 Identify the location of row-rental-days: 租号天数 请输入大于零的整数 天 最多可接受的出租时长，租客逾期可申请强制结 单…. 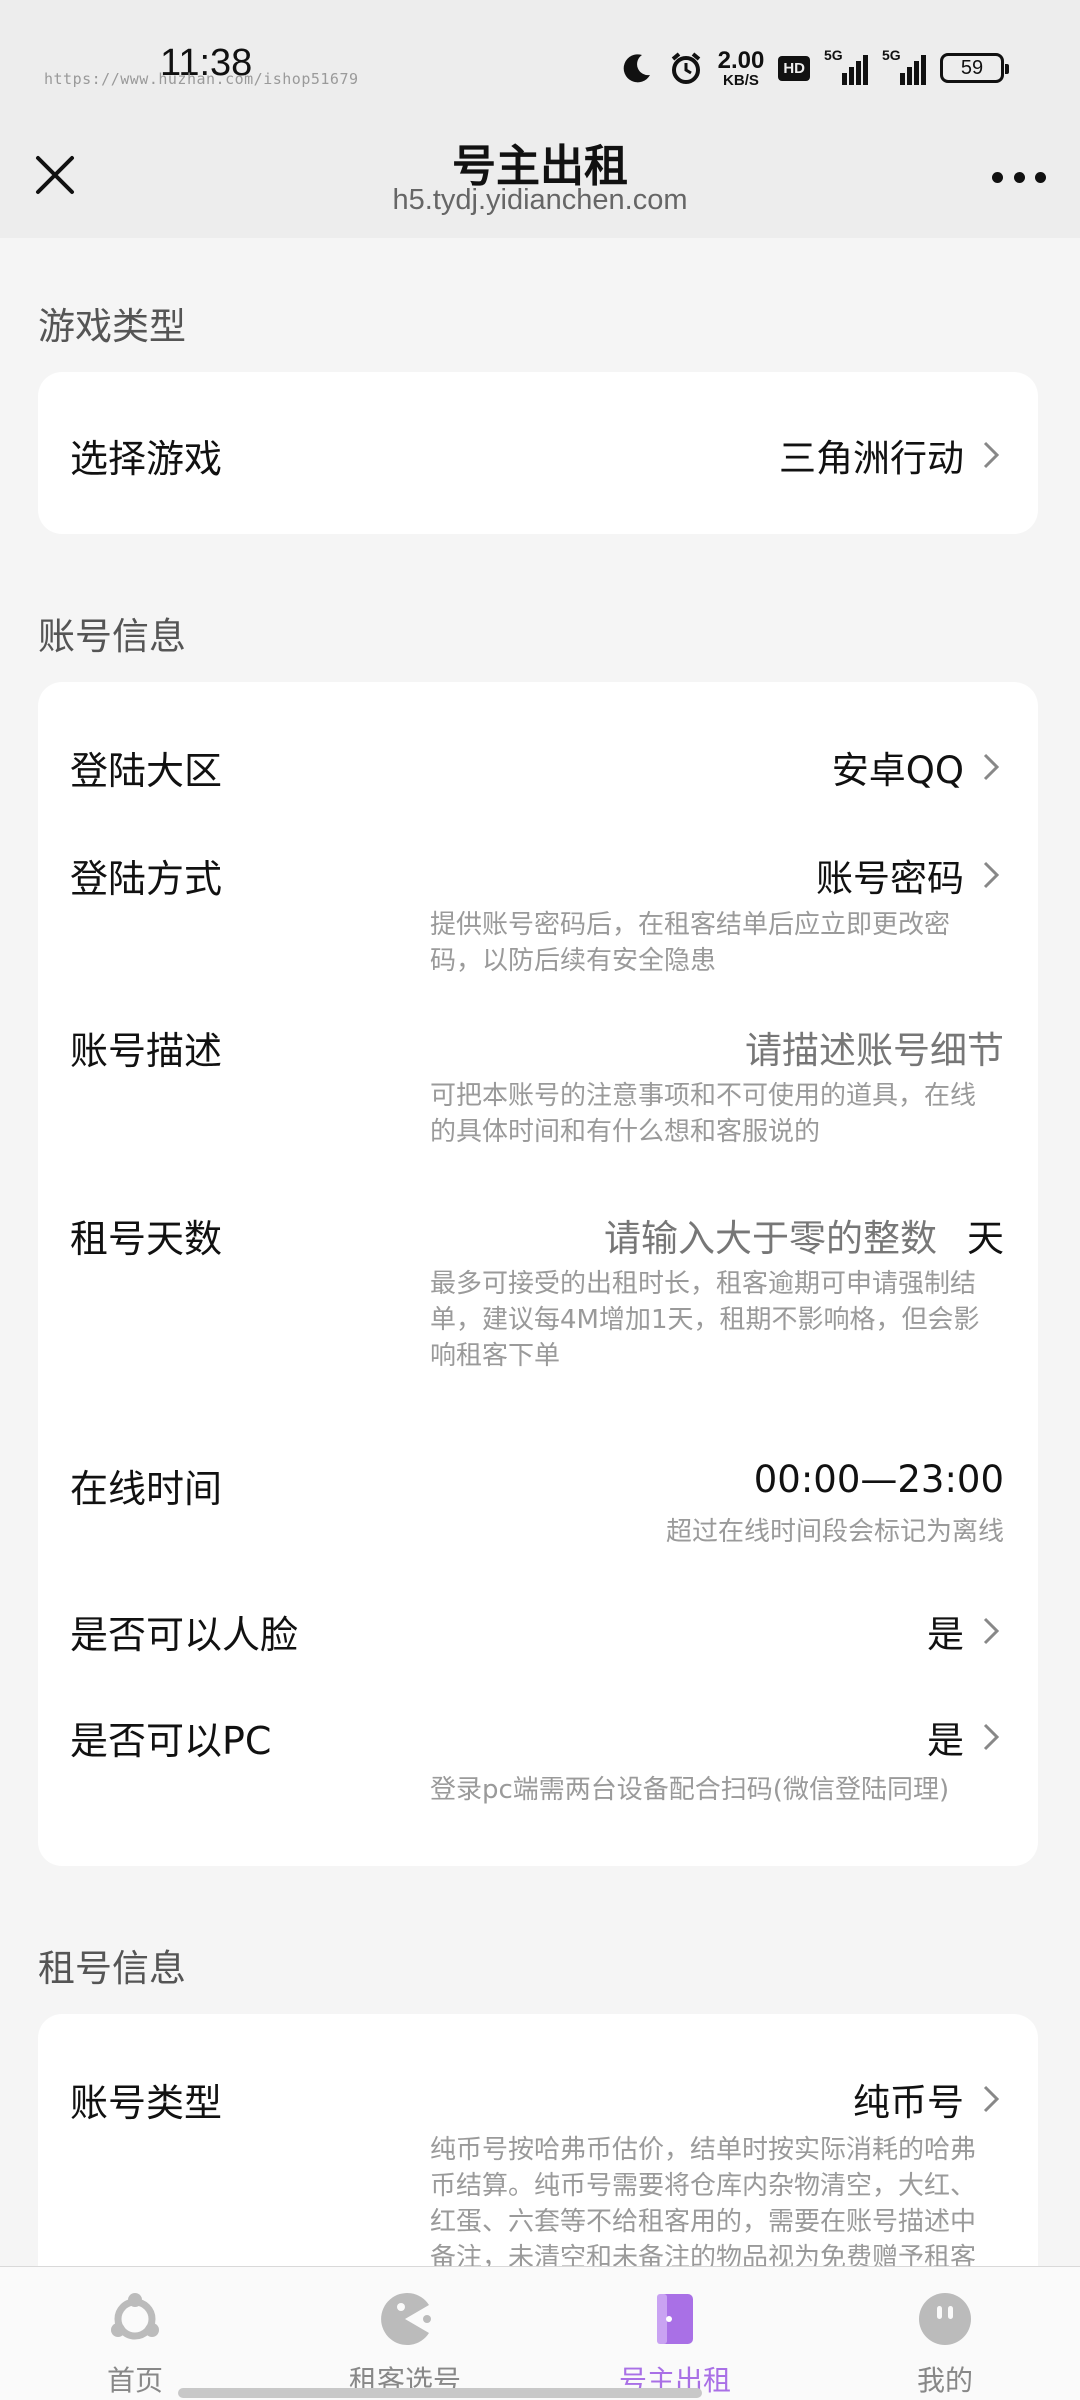
(538, 1267).